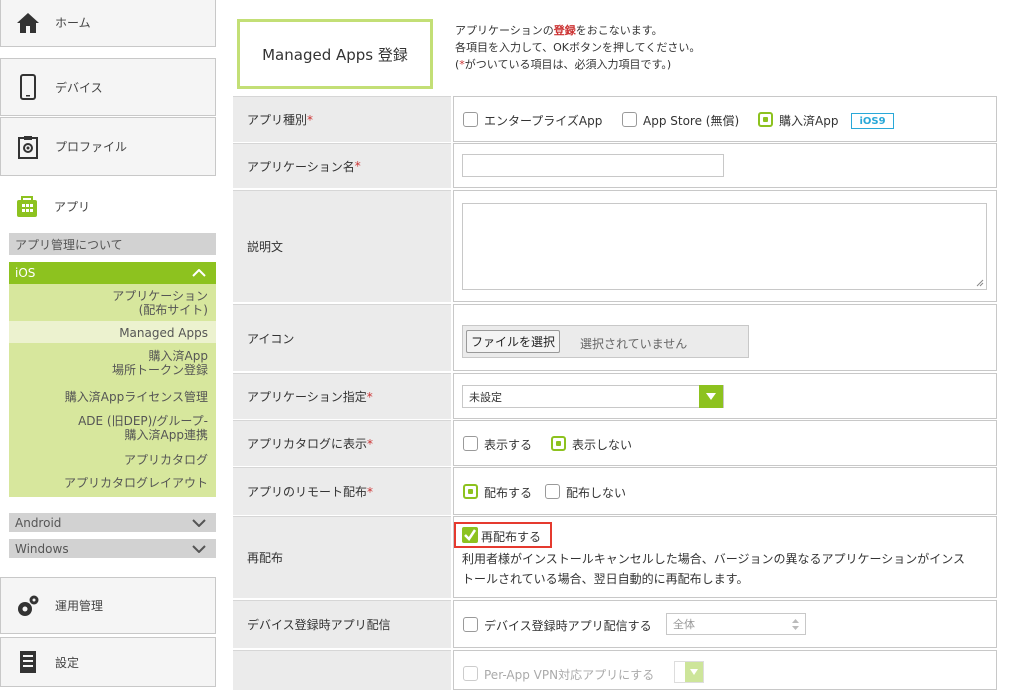 The width and height of the screenshot is (1024, 690). What do you see at coordinates (28, 87) in the screenshot?
I see `smartphone-icon` at bounding box center [28, 87].